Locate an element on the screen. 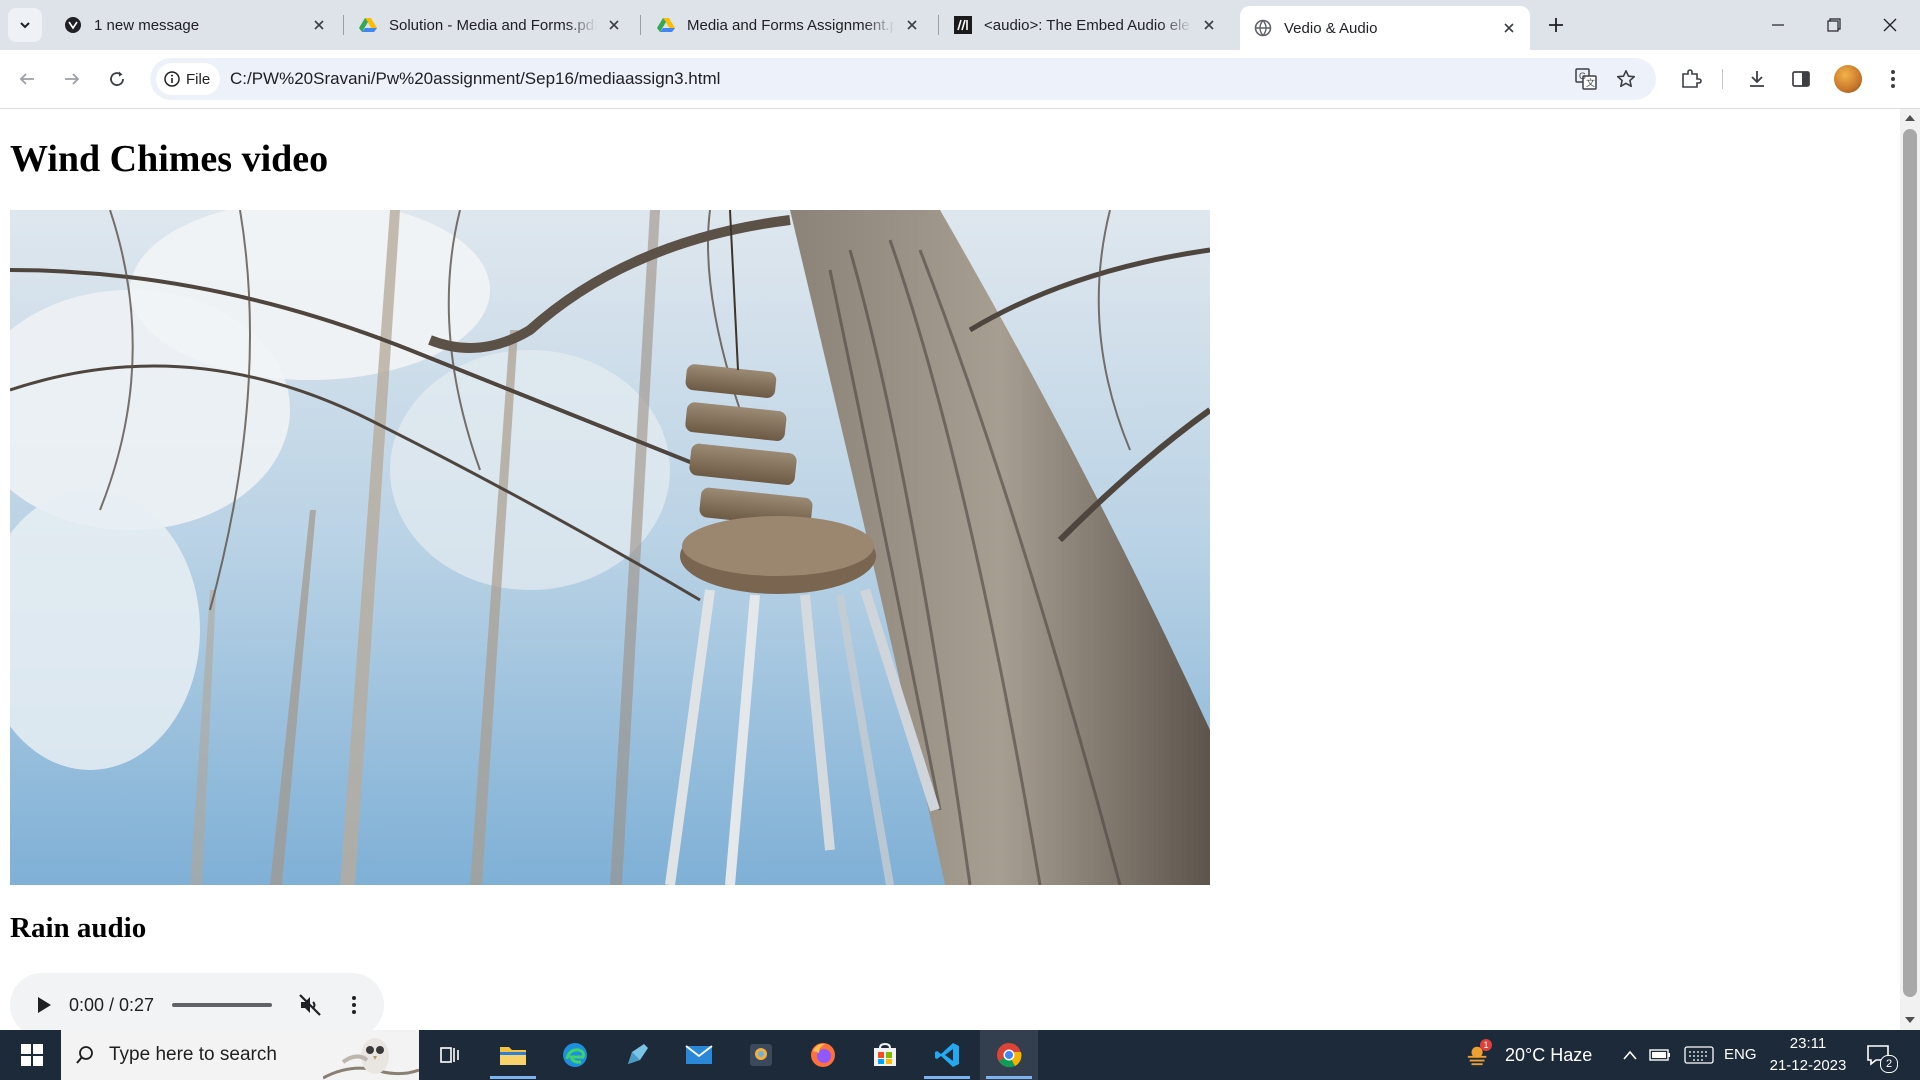  weather-badge: 1 is located at coordinates (1486, 1045).